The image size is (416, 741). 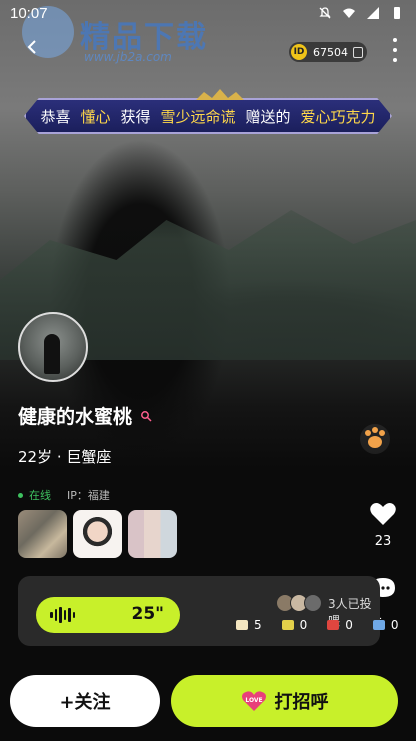 What do you see at coordinates (62, 615) in the screenshot?
I see `voice-wave-icon` at bounding box center [62, 615].